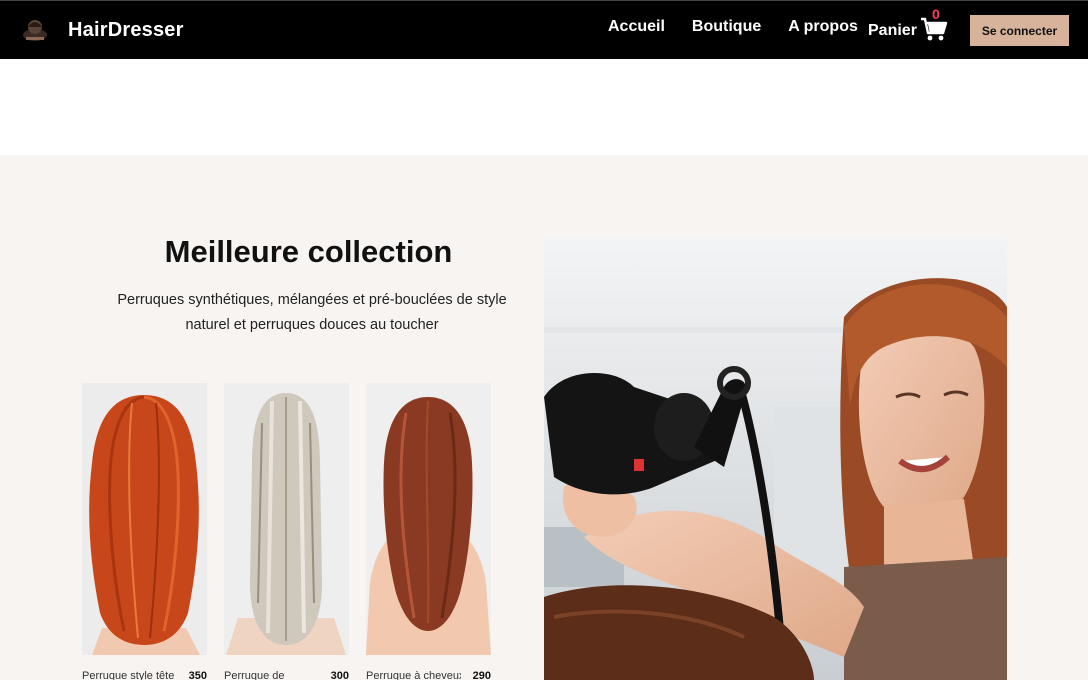 The image size is (1088, 680). Describe the element at coordinates (823, 27) in the screenshot. I see `nav-link-a-propos: A propos` at that location.